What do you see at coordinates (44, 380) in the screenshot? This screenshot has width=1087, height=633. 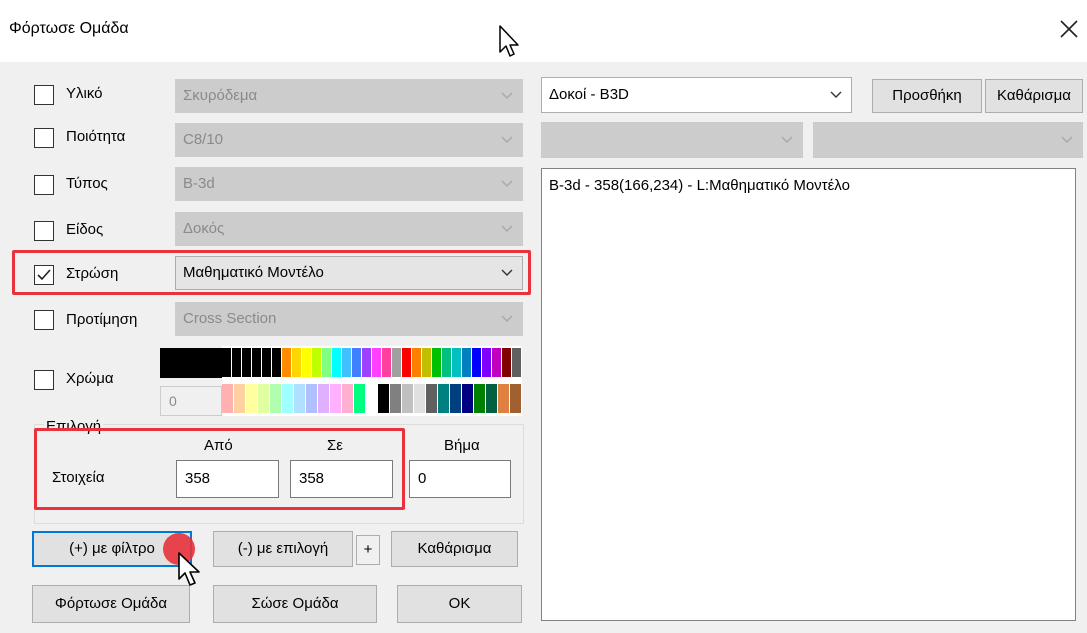 I see `color-checkbox` at bounding box center [44, 380].